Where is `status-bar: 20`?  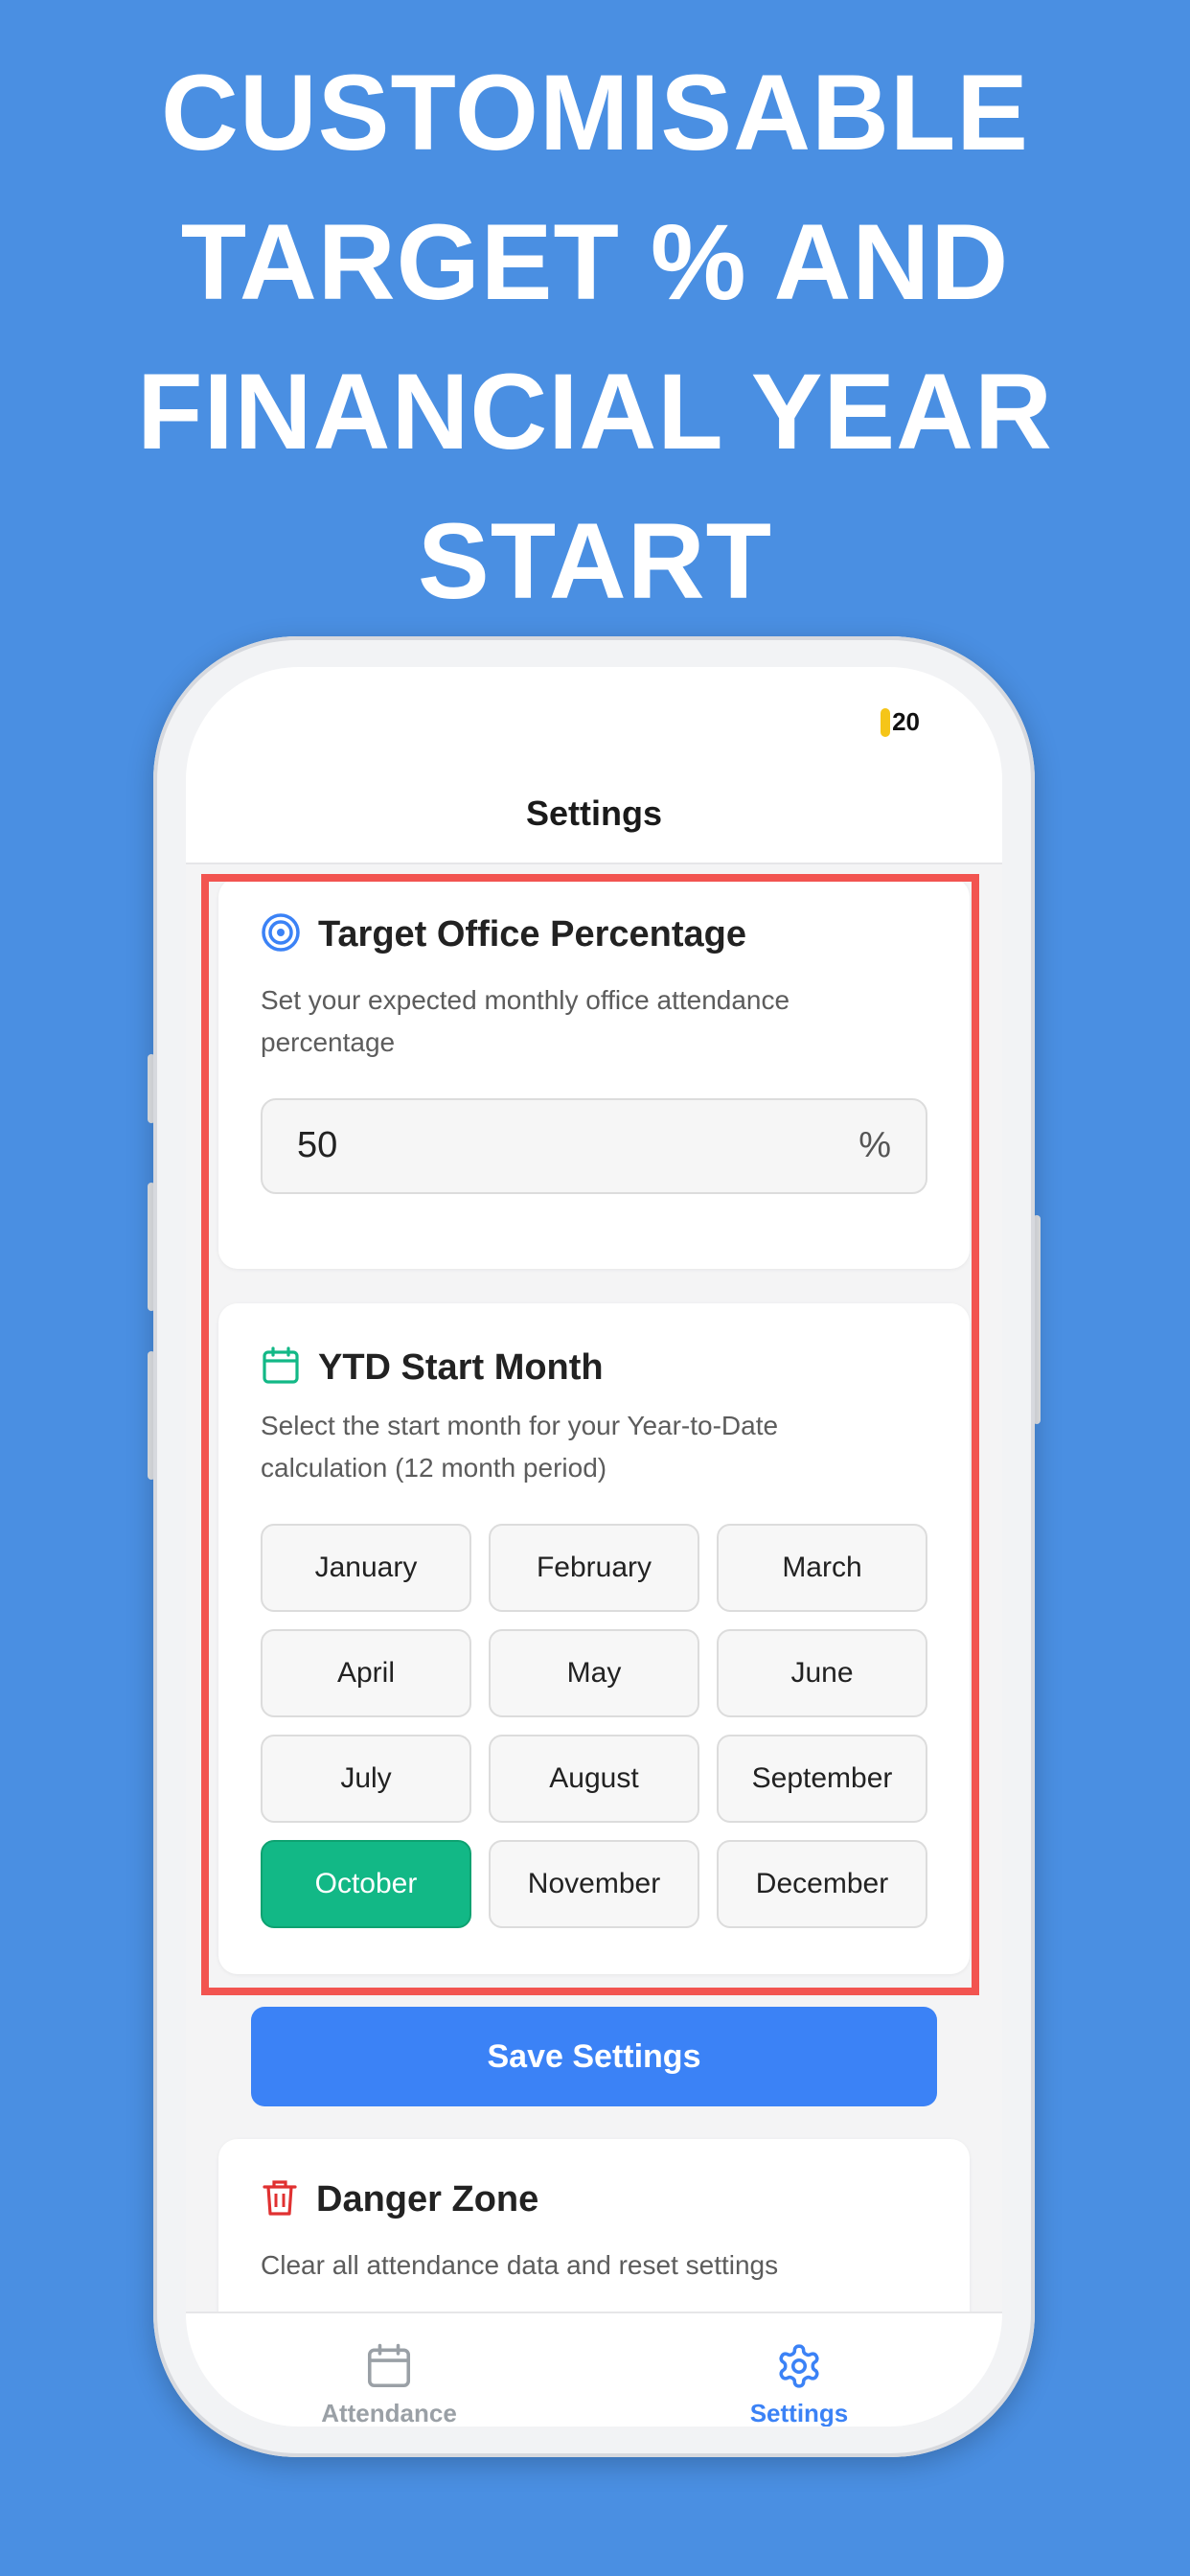
status-bar: 20 is located at coordinates (901, 722).